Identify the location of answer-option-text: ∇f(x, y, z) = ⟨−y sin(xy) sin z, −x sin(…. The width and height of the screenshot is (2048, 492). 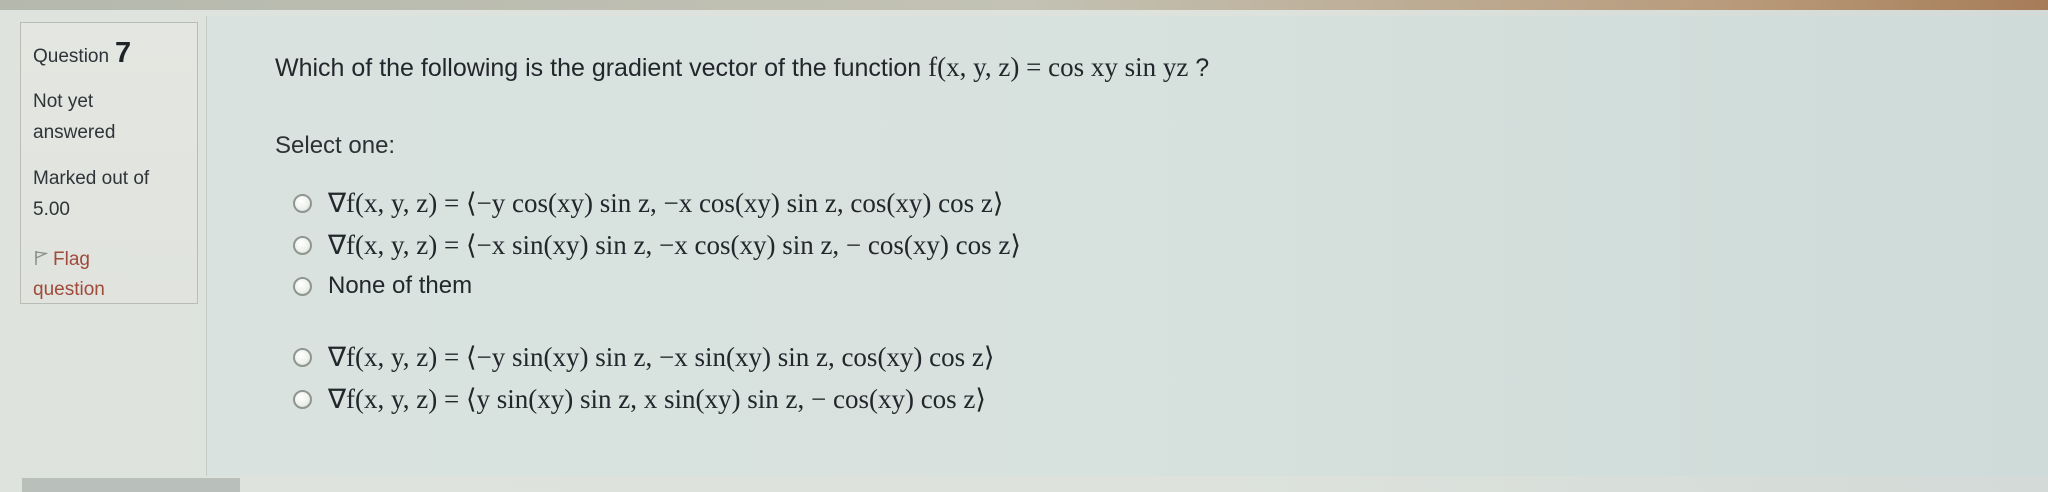
(661, 357).